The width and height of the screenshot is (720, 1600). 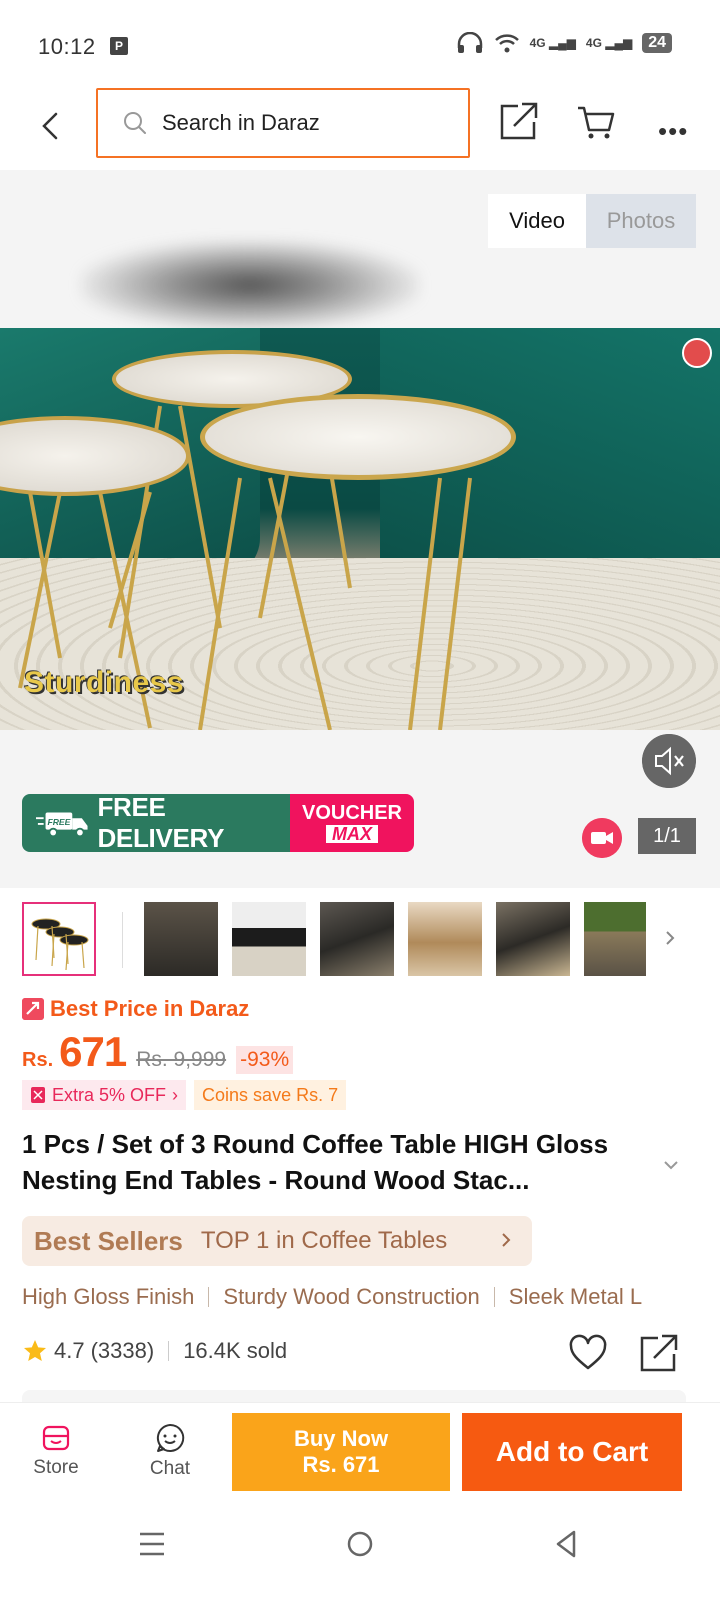 I want to click on media-tabs: Video Photos, so click(x=592, y=221).